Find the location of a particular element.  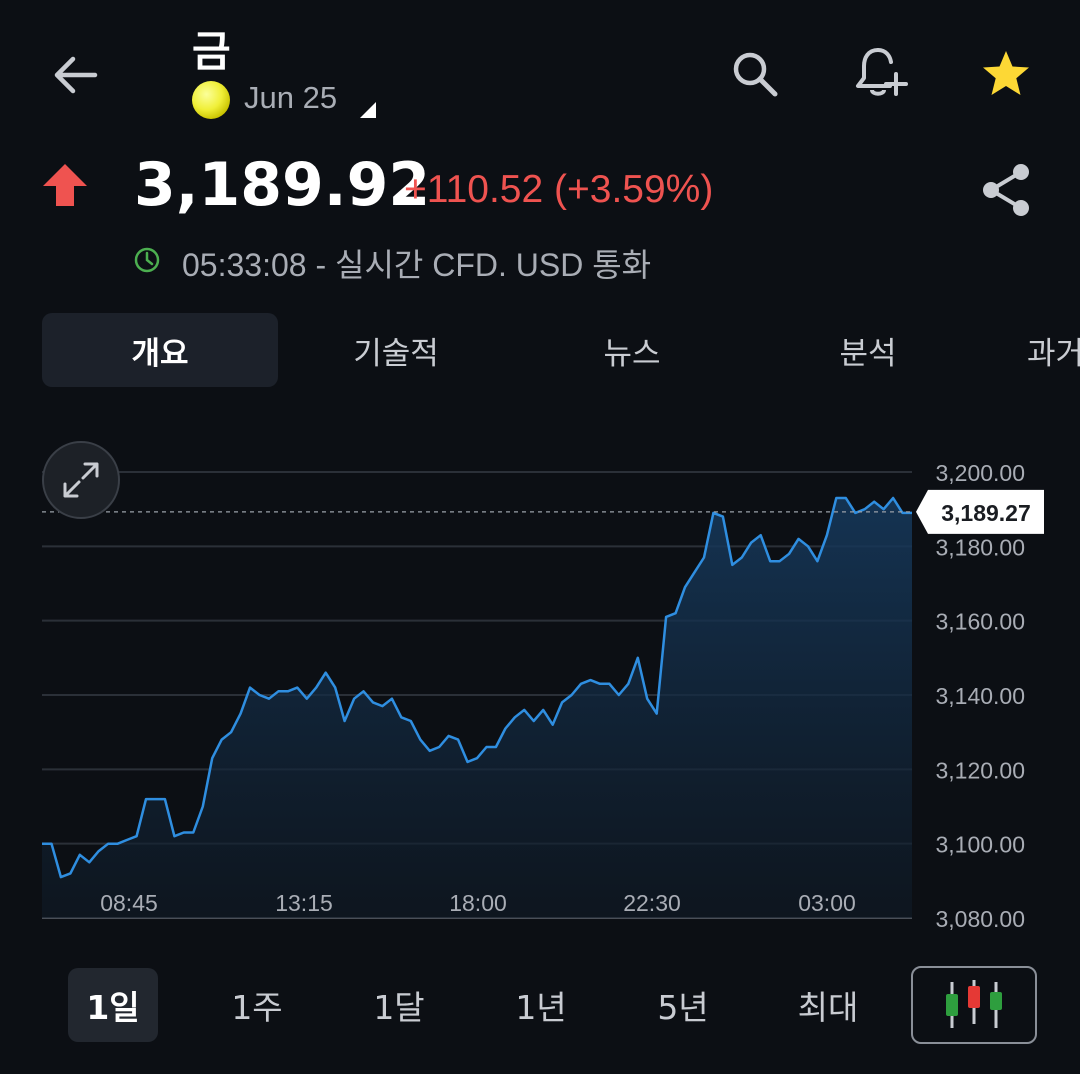

x-tick-label: 22:30 is located at coordinates (652, 903).